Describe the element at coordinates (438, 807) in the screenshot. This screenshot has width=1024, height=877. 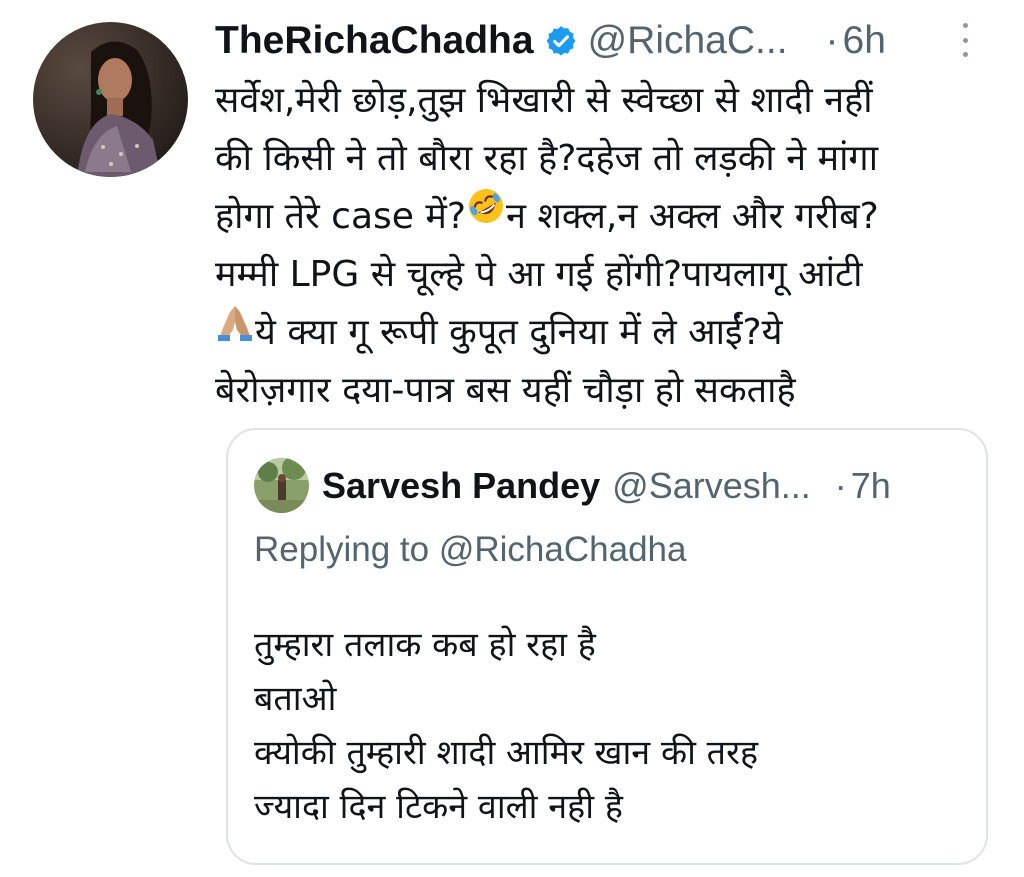
I see `quoted-tweet-line: ज्यादा दिन टिकने वाली नही है` at that location.